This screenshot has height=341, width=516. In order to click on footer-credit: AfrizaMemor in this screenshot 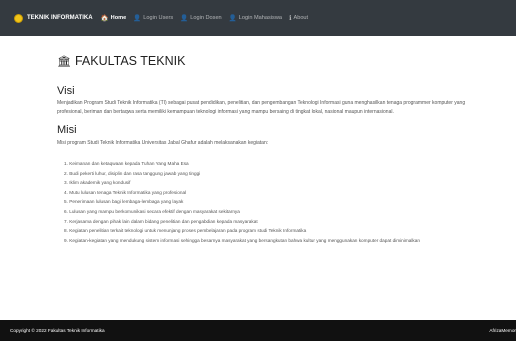, I will do `click(502, 330)`.